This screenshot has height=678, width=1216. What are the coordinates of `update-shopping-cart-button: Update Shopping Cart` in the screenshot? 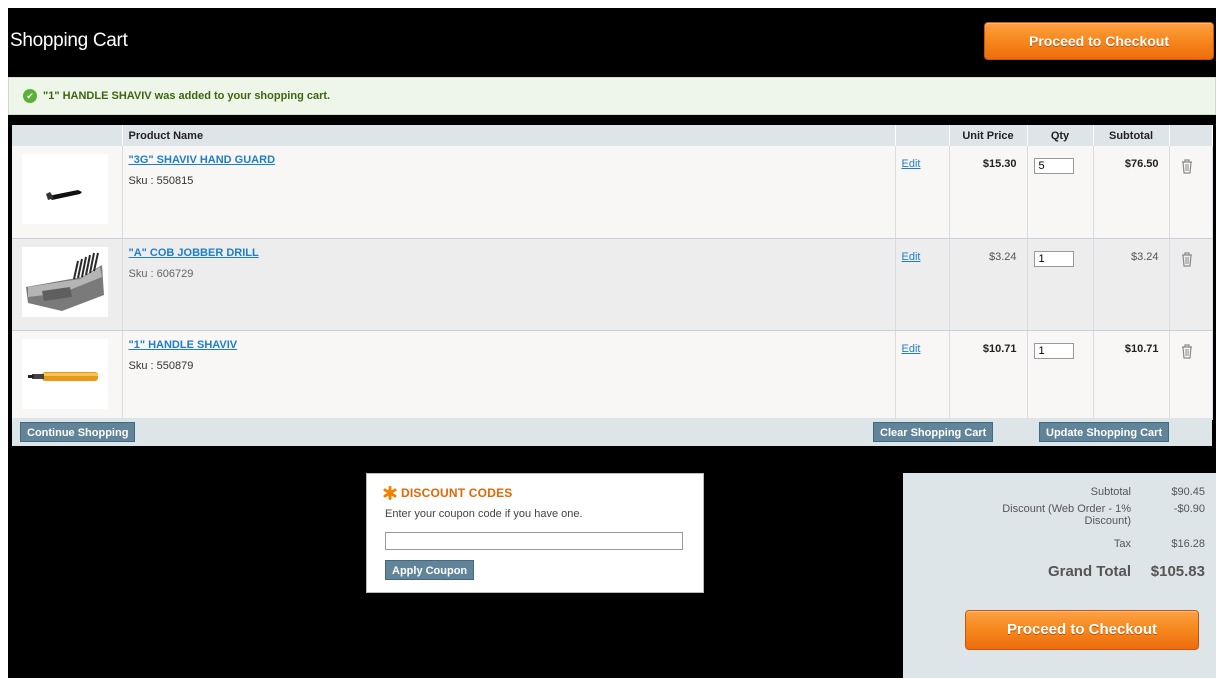 It's located at (1104, 432).